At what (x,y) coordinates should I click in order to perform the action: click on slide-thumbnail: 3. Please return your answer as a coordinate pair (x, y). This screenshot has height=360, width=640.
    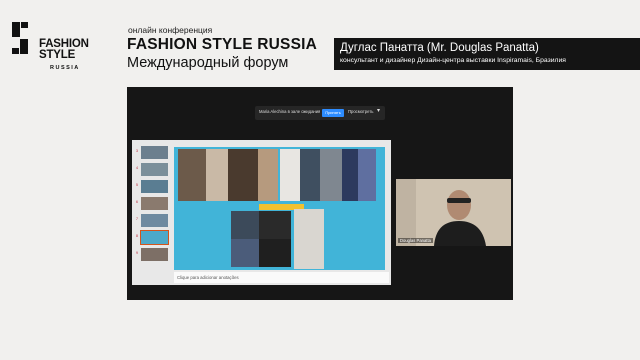
    Looking at the image, I should click on (152, 152).